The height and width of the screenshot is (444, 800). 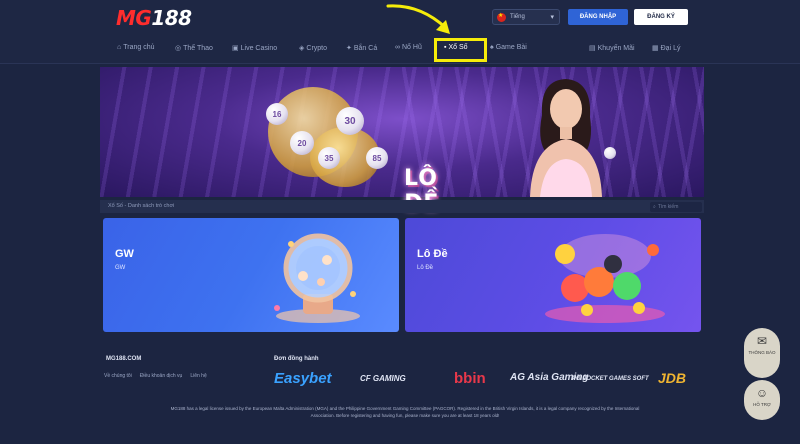 I want to click on game-card-gw: GW GW, so click(x=251, y=275).